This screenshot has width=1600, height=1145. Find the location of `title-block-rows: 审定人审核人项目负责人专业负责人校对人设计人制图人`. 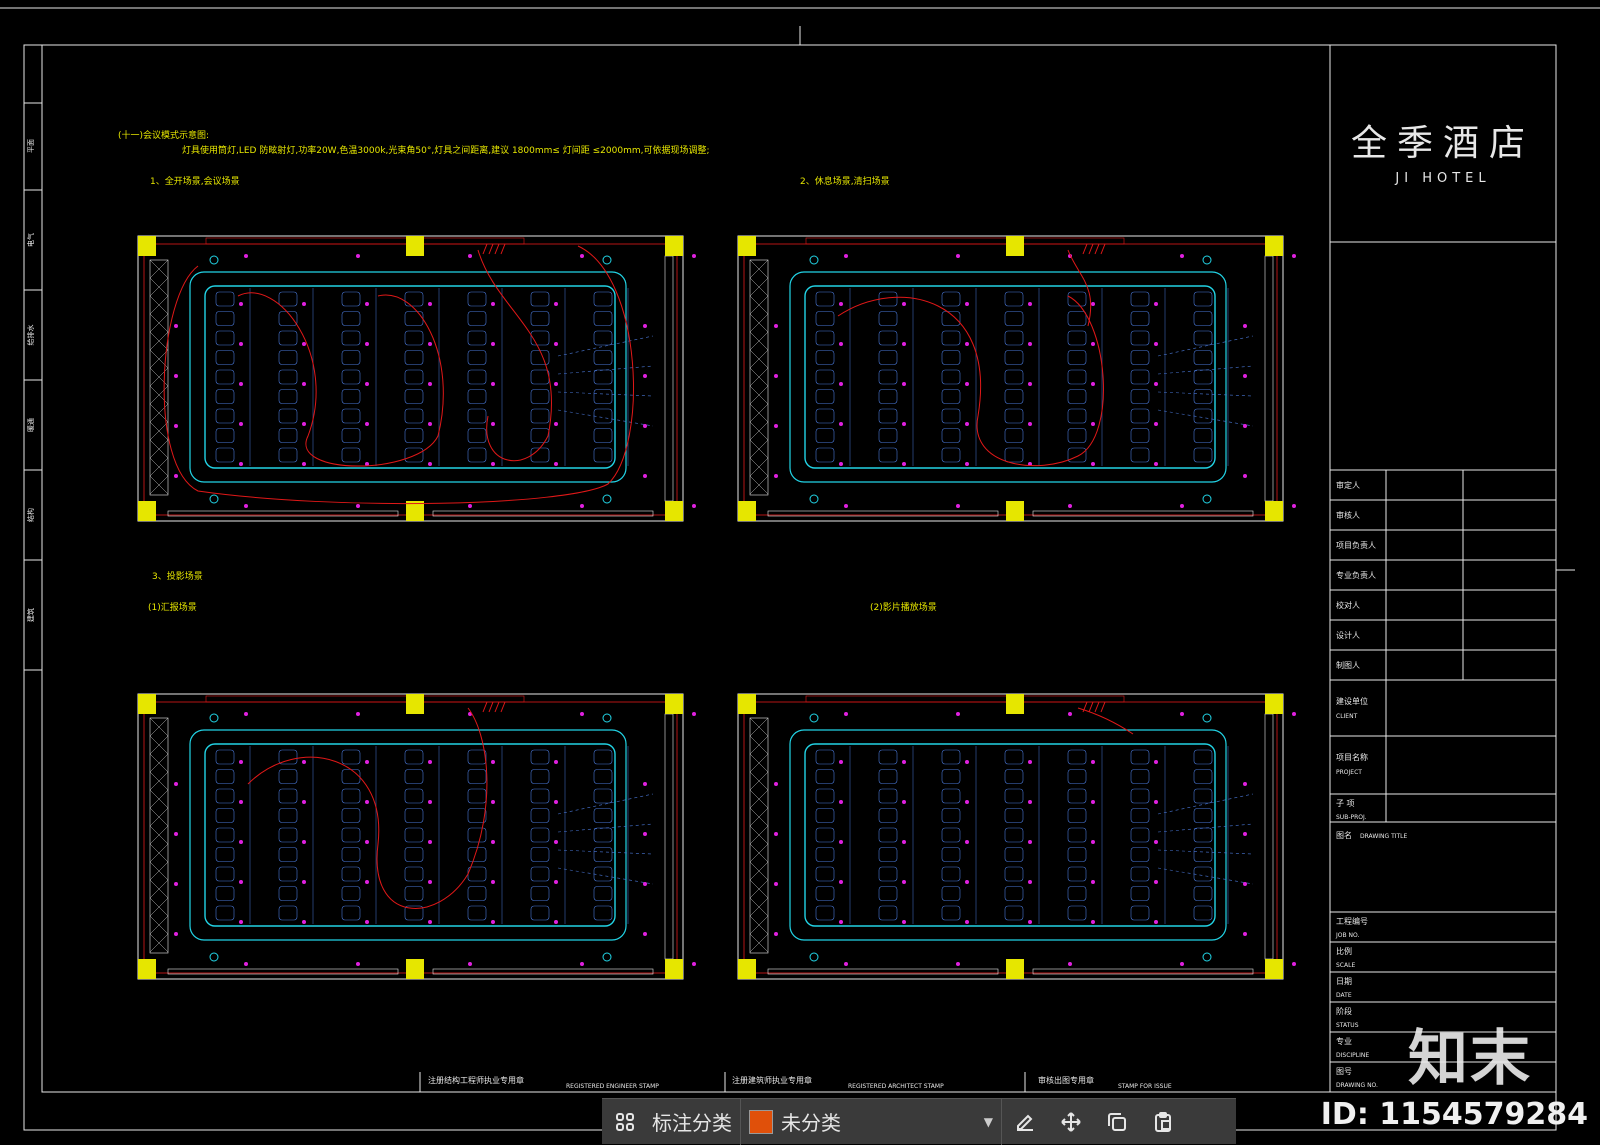

title-block-rows: 审定人审核人项目负责人专业负责人校对人设计人制图人 is located at coordinates (1356, 575).